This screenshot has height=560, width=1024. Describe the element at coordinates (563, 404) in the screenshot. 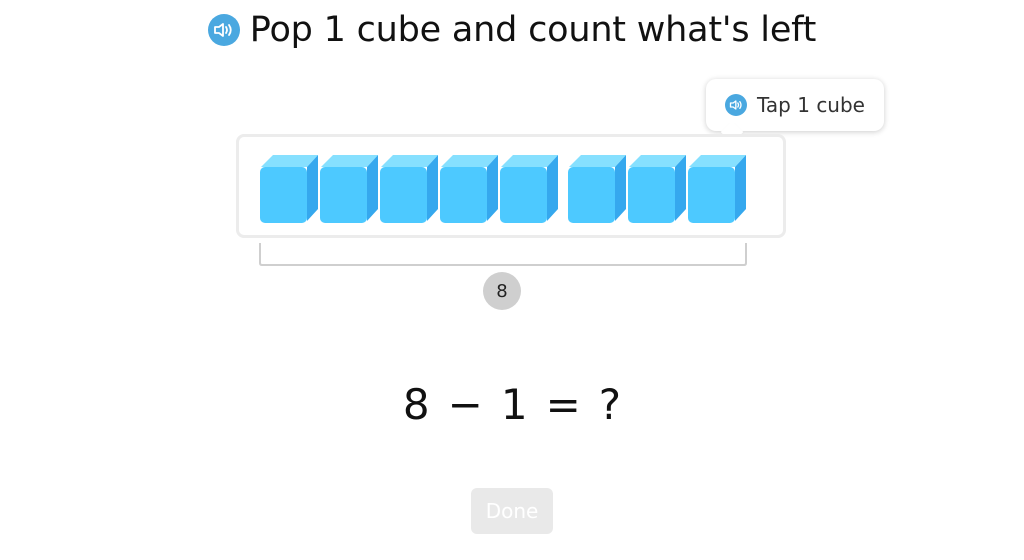

I see `equation-equals: =` at that location.